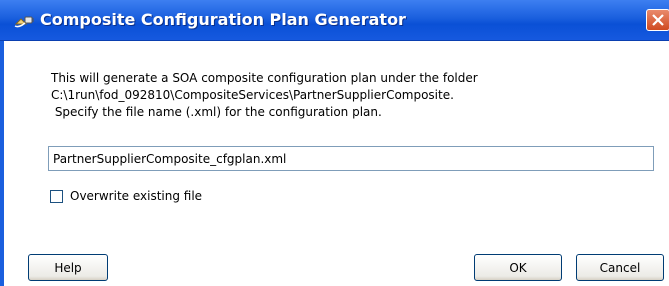 The image size is (669, 286). I want to click on overwrite-checkbox, so click(56, 196).